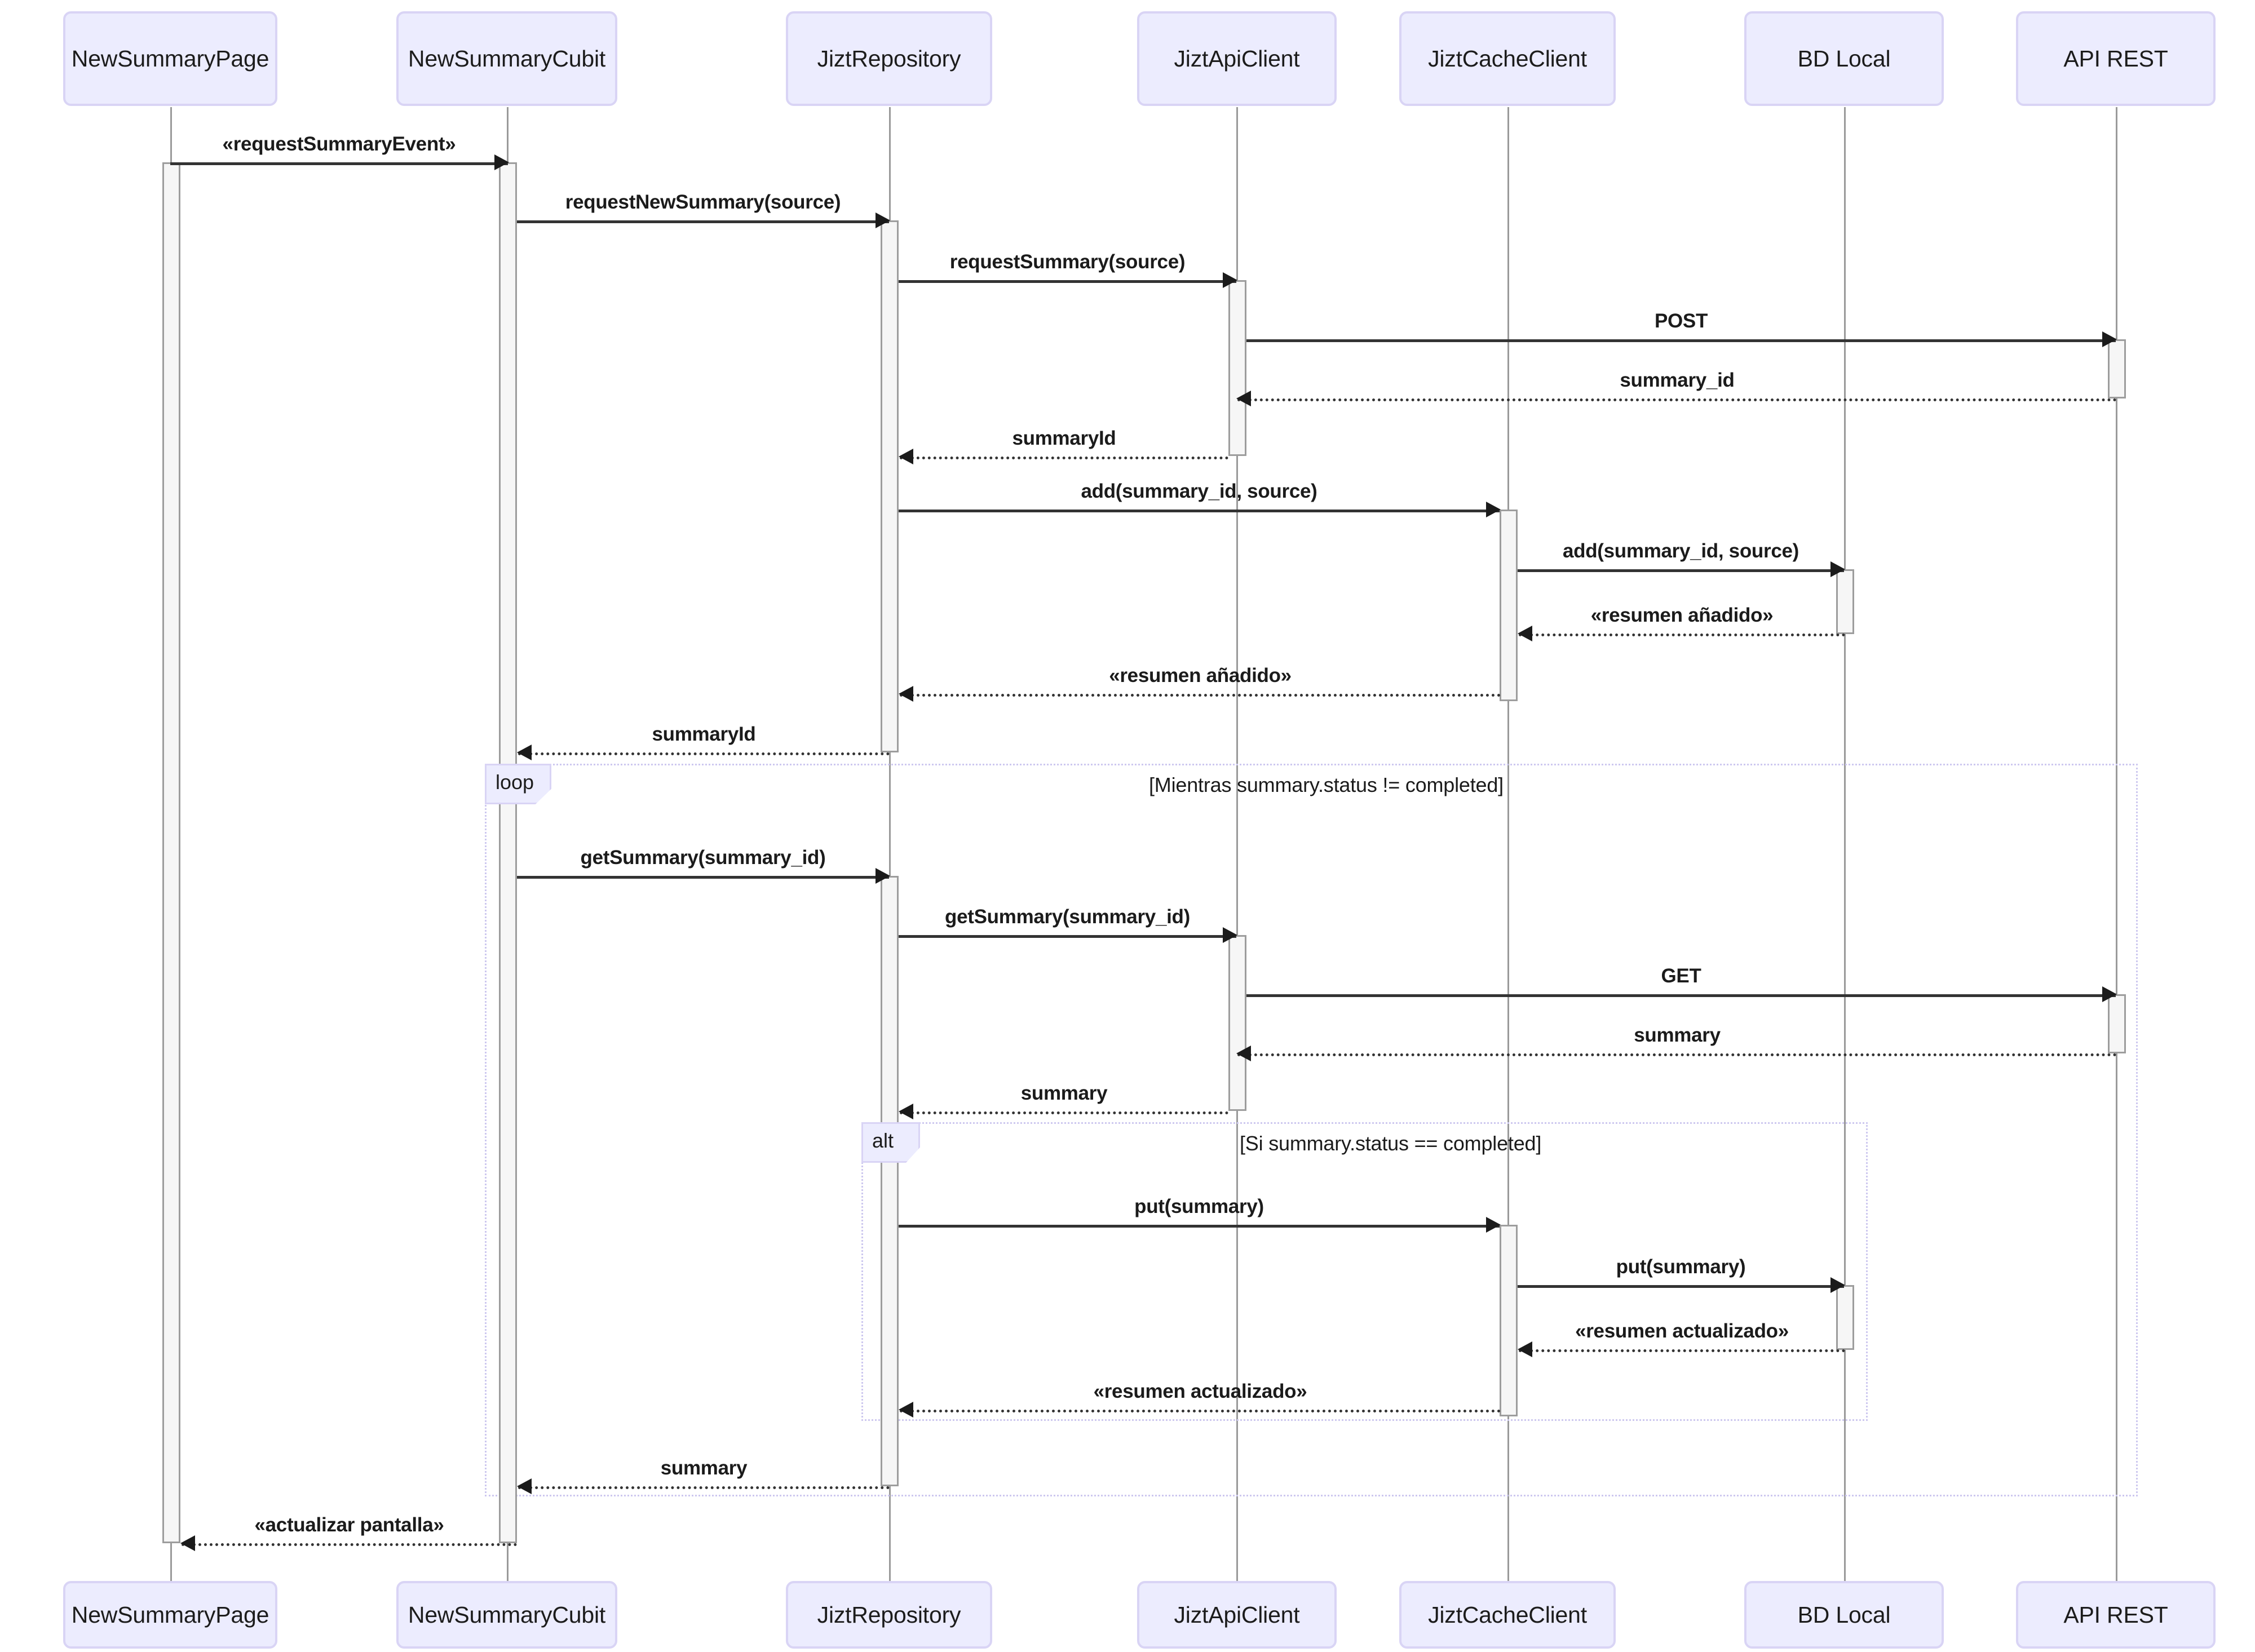  What do you see at coordinates (171, 853) in the screenshot?
I see `activation-page` at bounding box center [171, 853].